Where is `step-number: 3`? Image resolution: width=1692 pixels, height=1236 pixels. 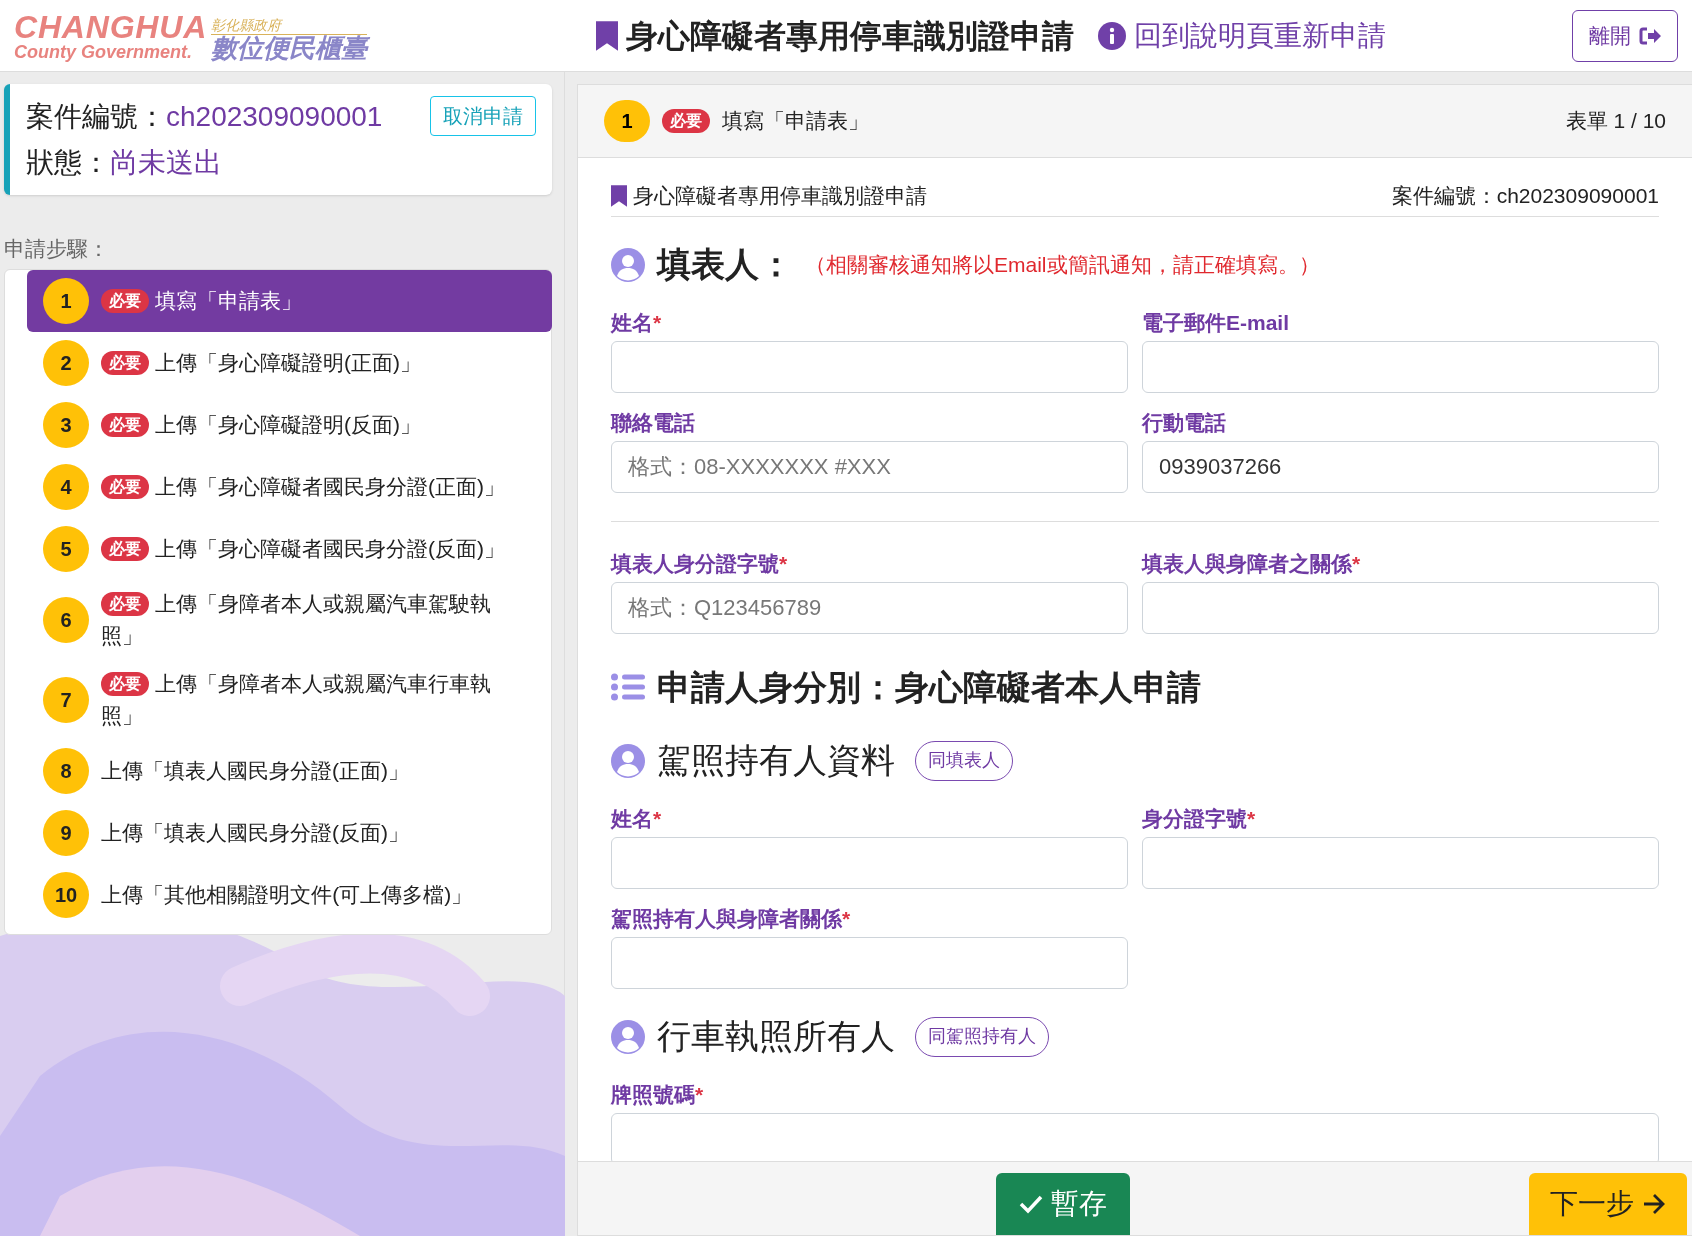 step-number: 3 is located at coordinates (66, 424).